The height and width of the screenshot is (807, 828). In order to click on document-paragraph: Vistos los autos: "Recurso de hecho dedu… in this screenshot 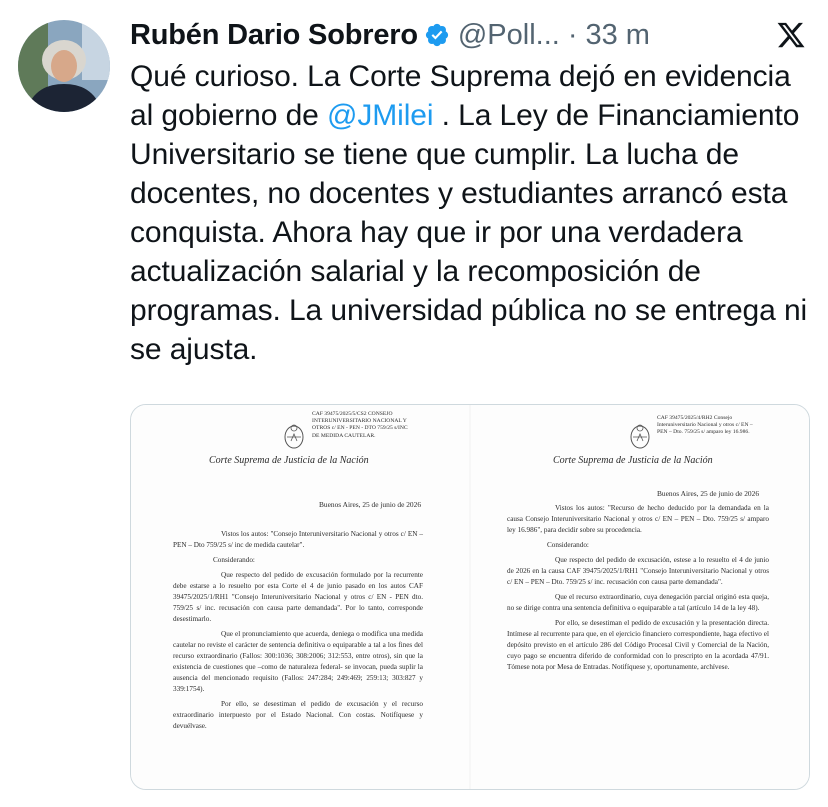, I will do `click(638, 519)`.